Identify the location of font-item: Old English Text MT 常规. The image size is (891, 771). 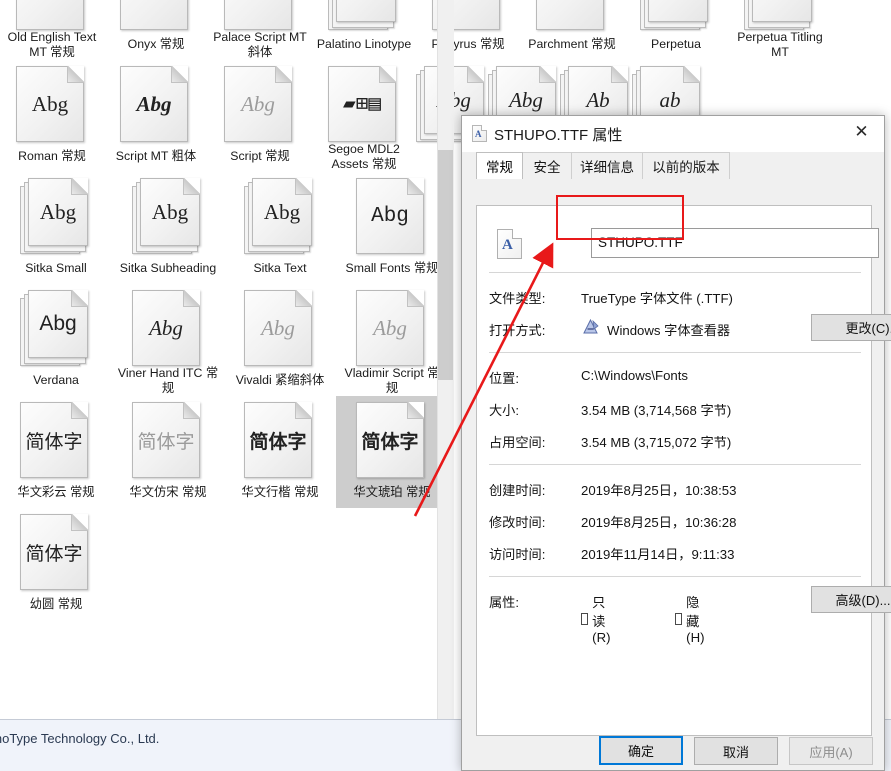
(52, 30).